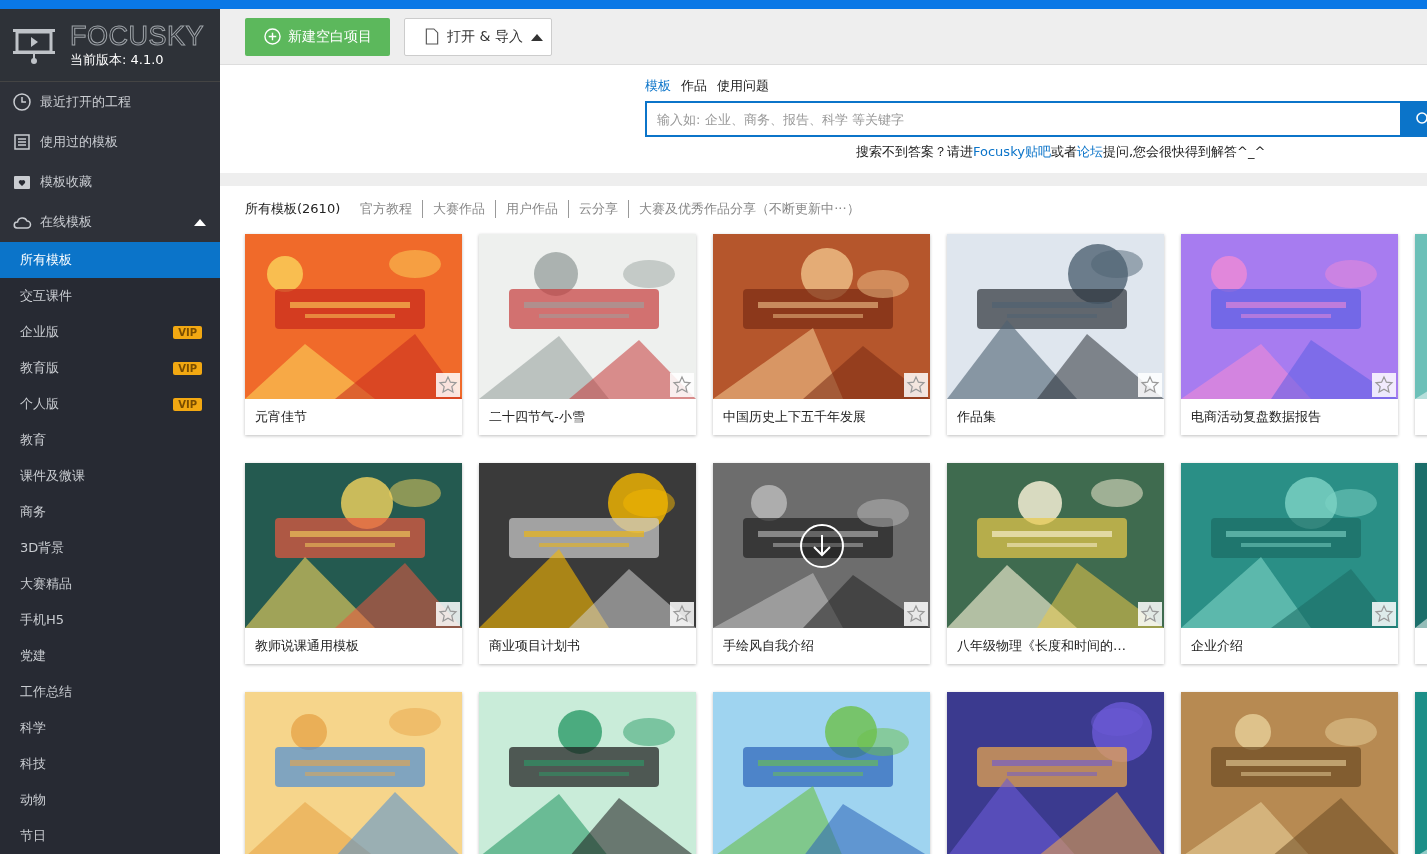 This screenshot has height=854, width=1427. I want to click on help-link: 论坛, so click(1089, 151).